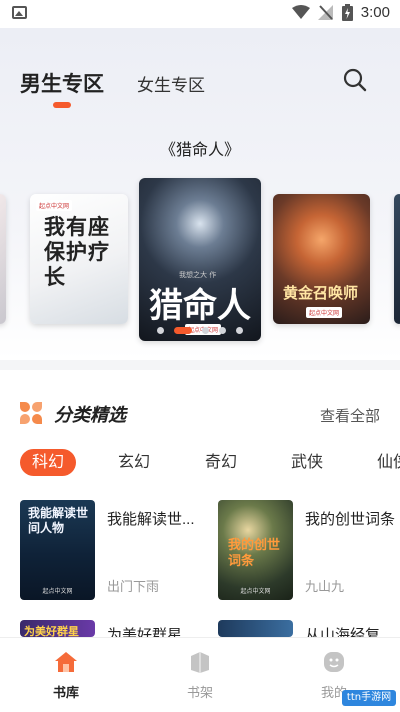  What do you see at coordinates (66, 675) in the screenshot?
I see `nav-item-library: 书库` at bounding box center [66, 675].